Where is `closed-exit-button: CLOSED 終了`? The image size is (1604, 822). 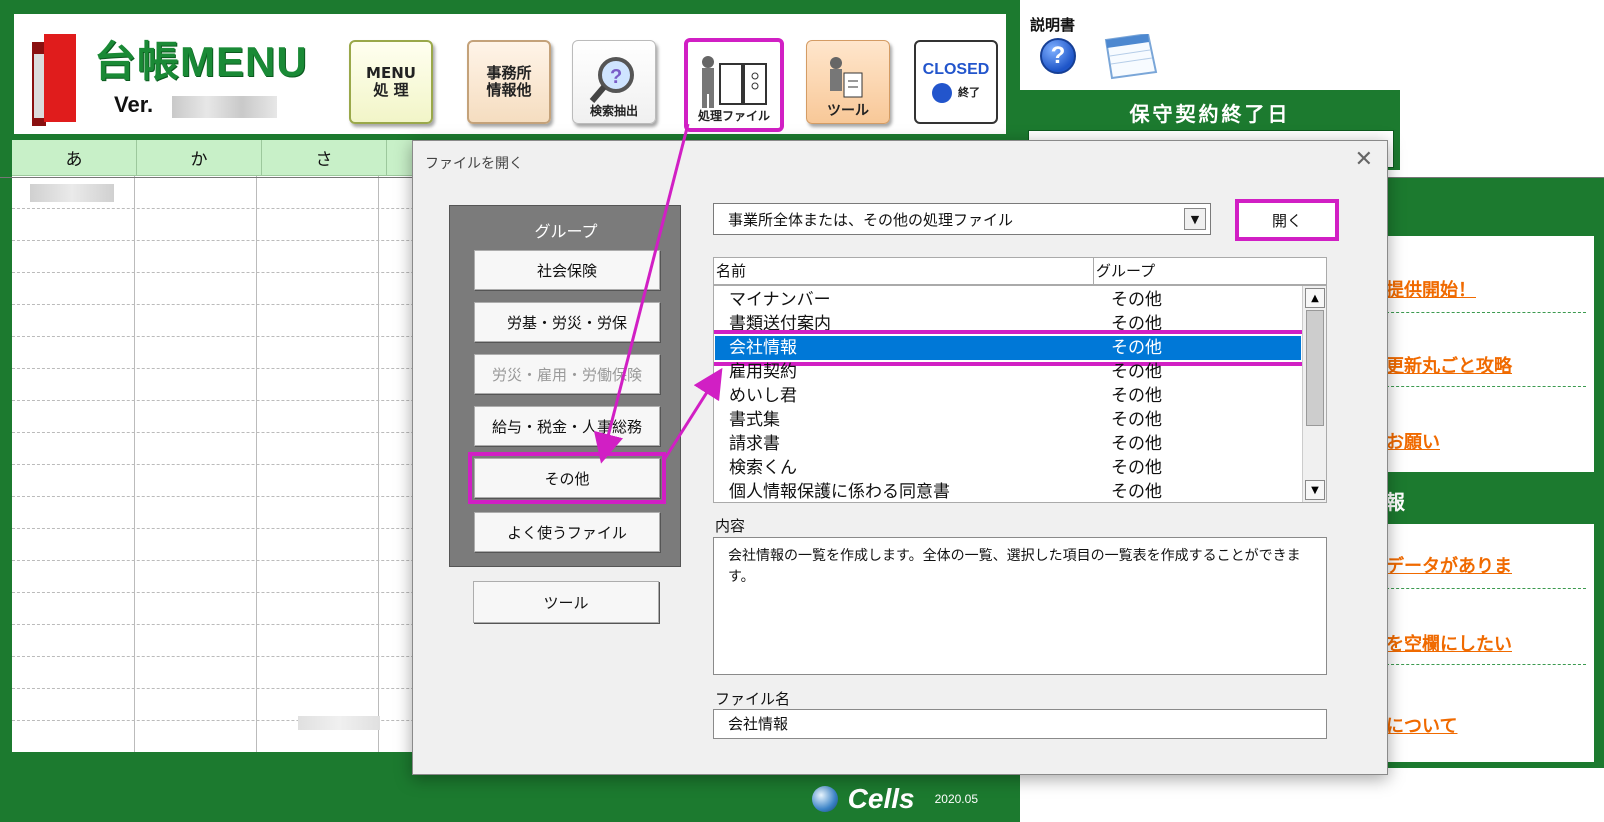 closed-exit-button: CLOSED 終了 is located at coordinates (956, 82).